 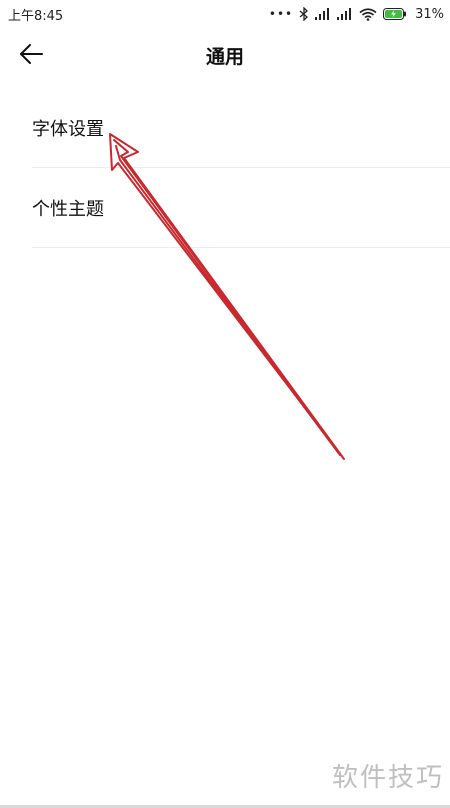 What do you see at coordinates (368, 14) in the screenshot?
I see `wifi-icon` at bounding box center [368, 14].